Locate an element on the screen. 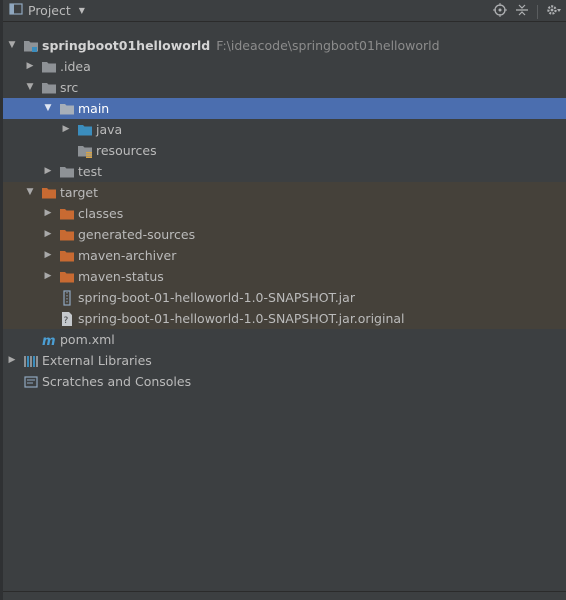 The image size is (566, 600). tree-row-idea: ▶ .idea is located at coordinates (284, 66).